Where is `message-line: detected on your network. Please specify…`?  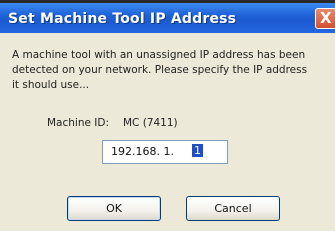
message-line: detected on your network. Please specify… is located at coordinates (160, 70).